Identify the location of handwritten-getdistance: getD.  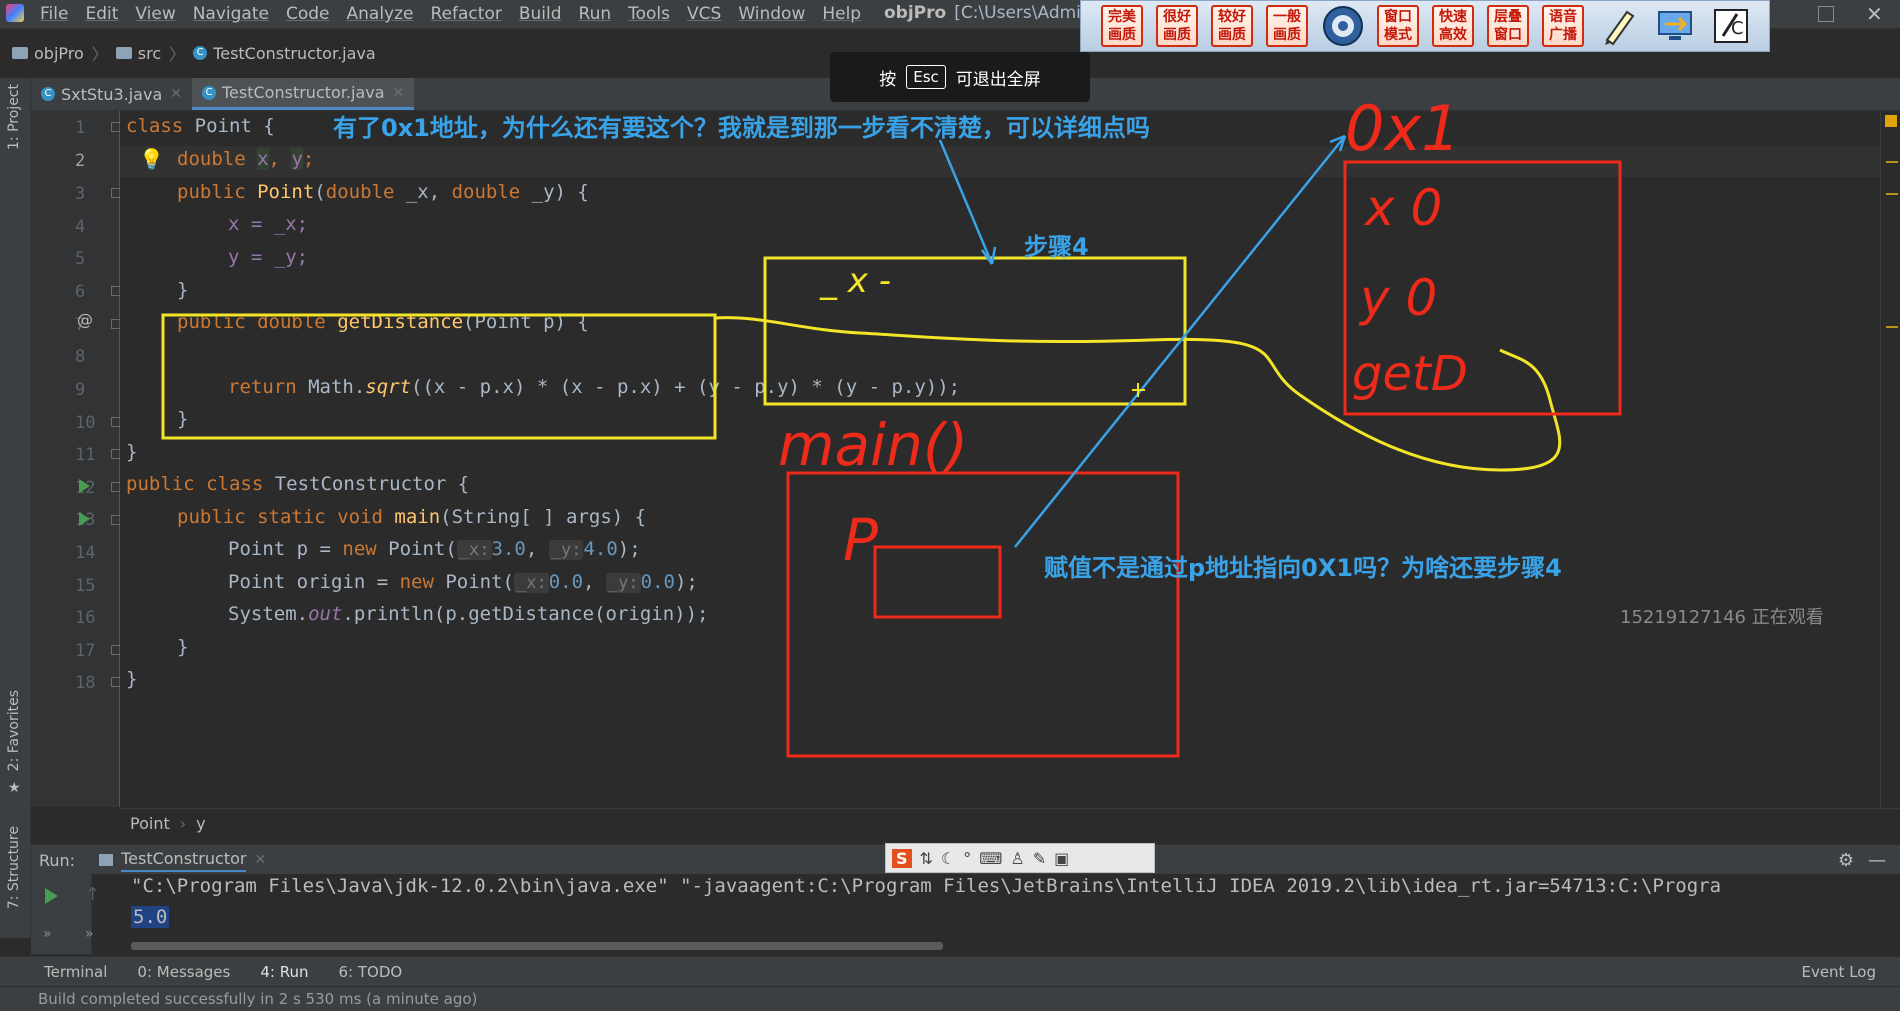
(1410, 374).